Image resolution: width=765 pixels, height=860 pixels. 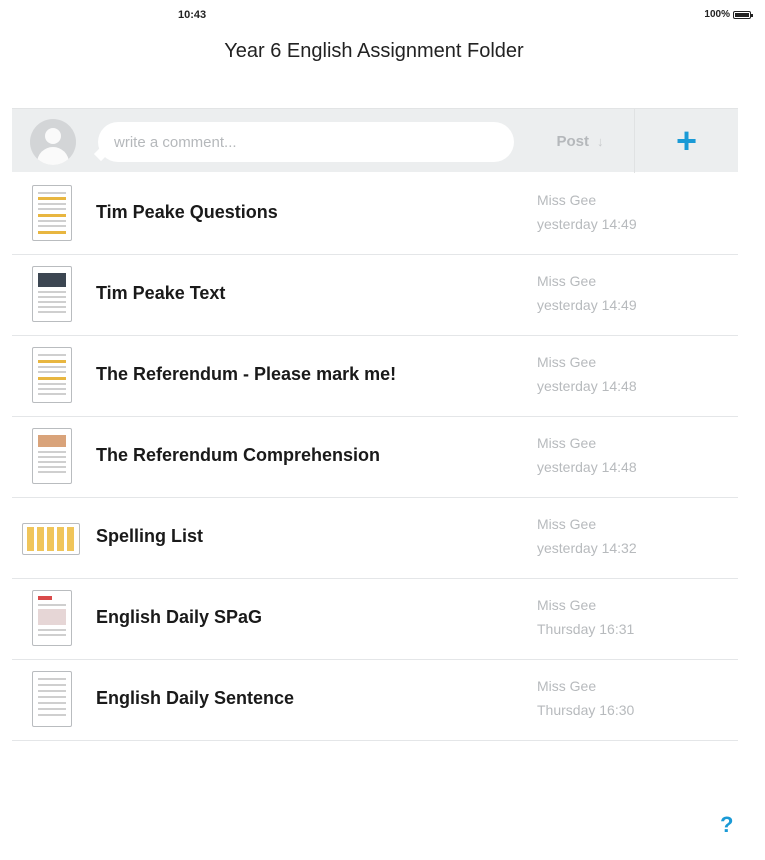 What do you see at coordinates (53, 136) in the screenshot?
I see `avatar-head` at bounding box center [53, 136].